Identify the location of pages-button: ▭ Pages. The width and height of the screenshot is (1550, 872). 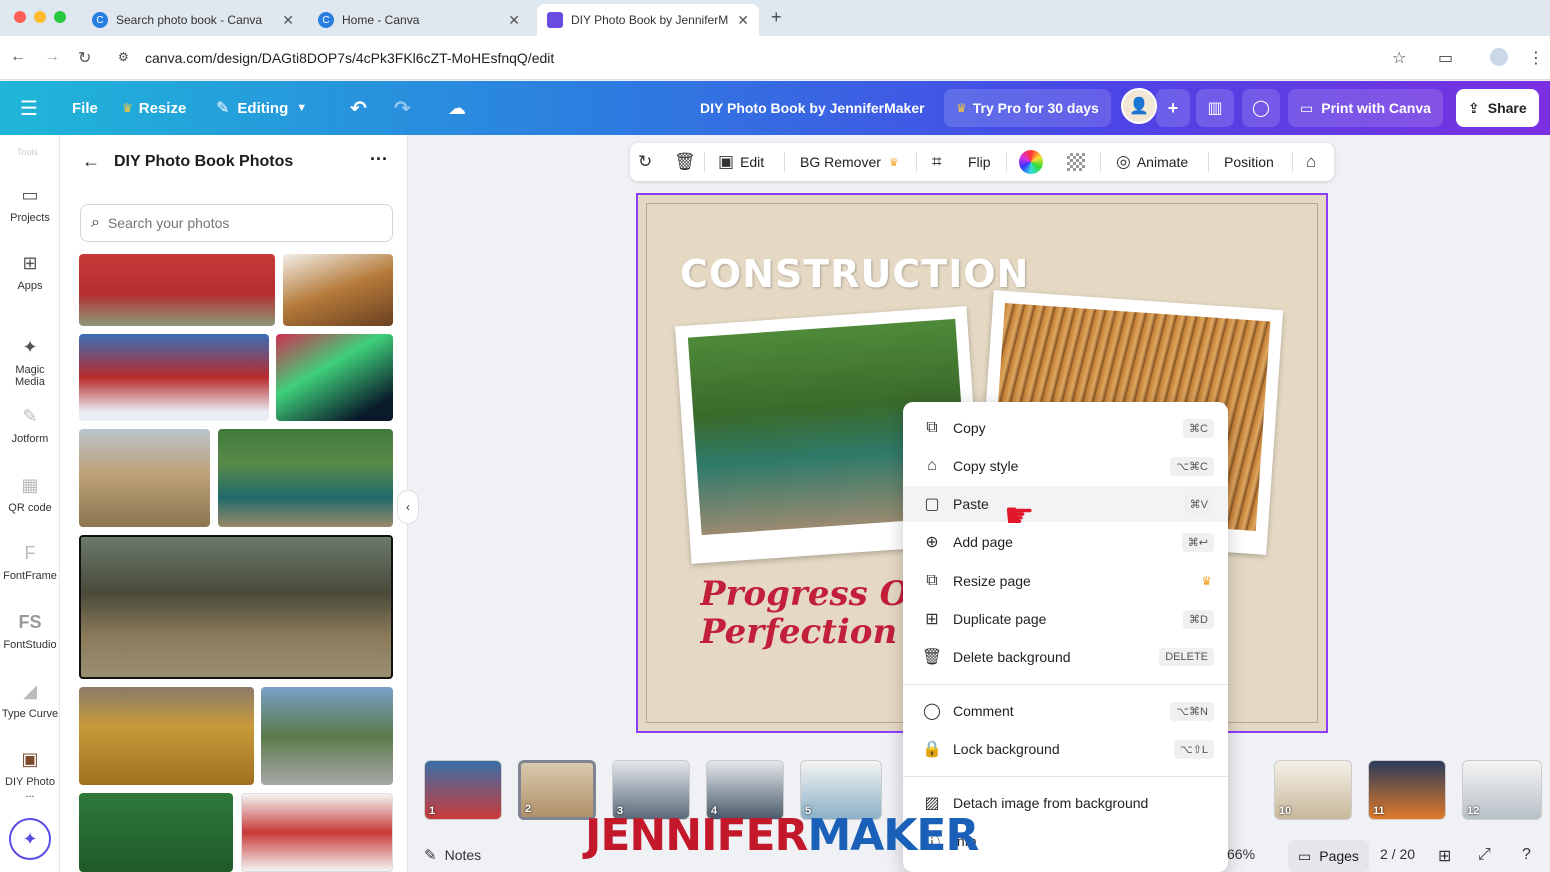
(1328, 856).